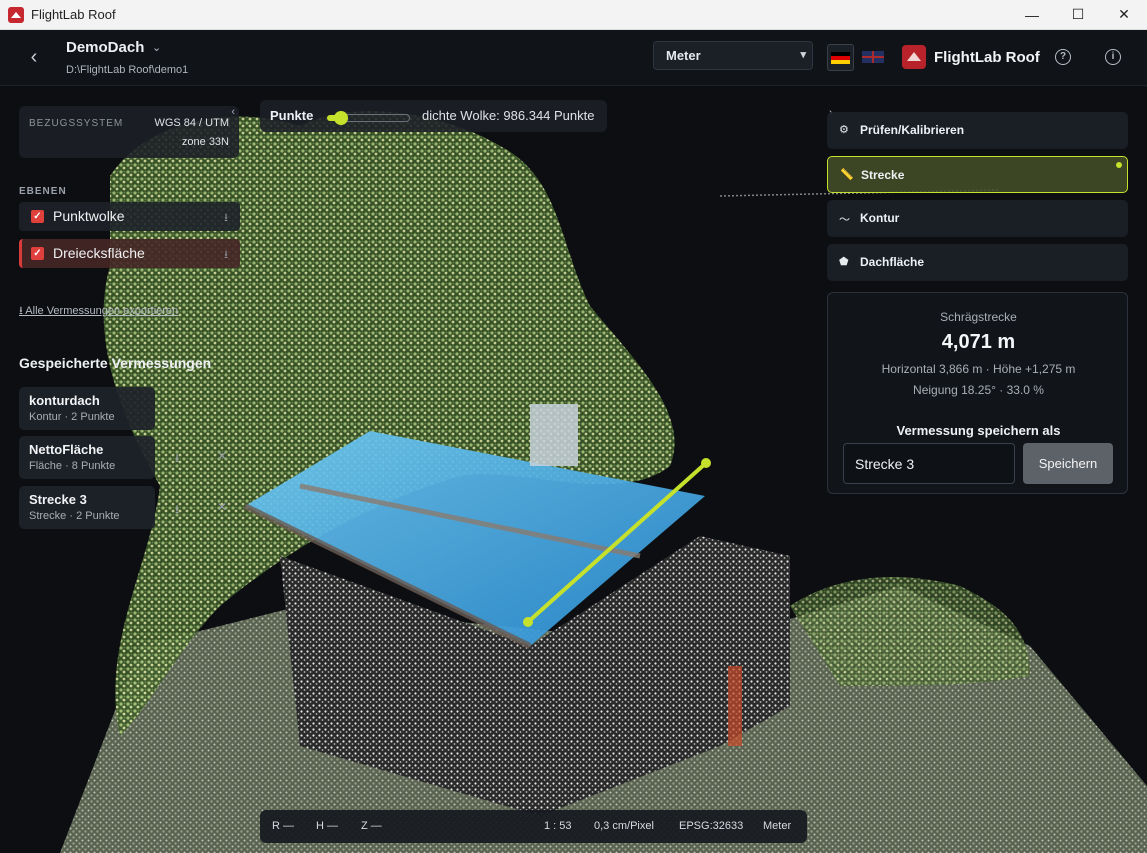 The image size is (1147, 853). What do you see at coordinates (64, 400) in the screenshot?
I see `saved-measurement-name: konturdach` at bounding box center [64, 400].